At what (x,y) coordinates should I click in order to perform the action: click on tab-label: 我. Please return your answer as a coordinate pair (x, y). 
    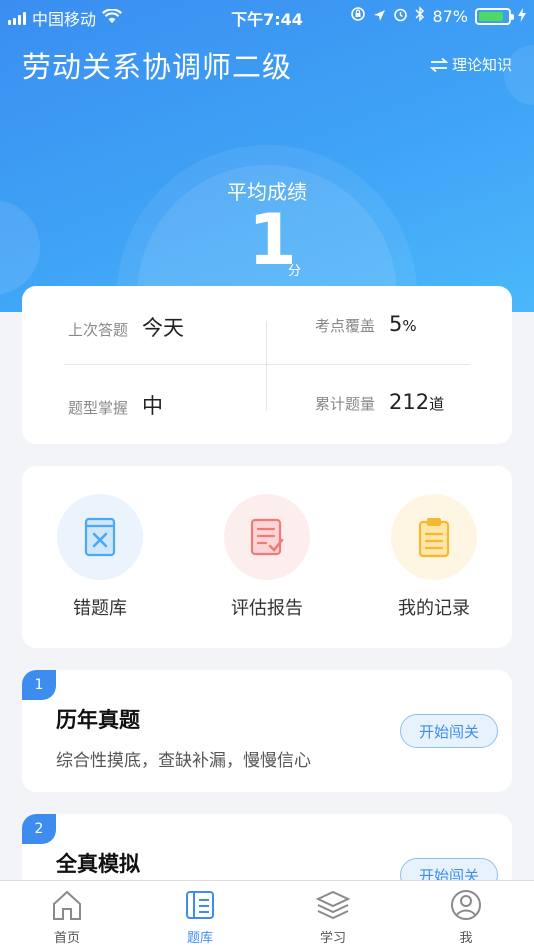
    Looking at the image, I should click on (466, 938).